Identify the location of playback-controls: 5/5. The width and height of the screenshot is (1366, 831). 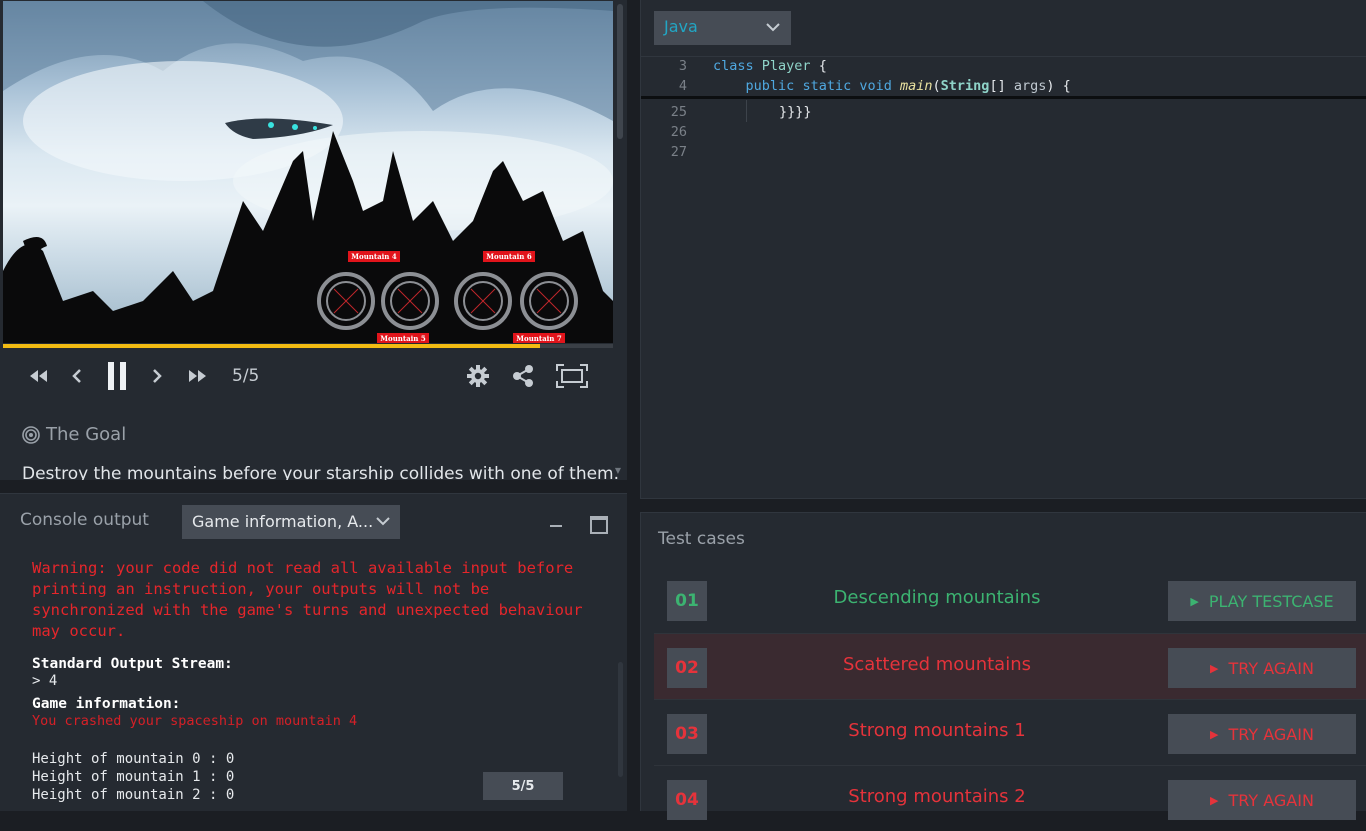
(313, 376).